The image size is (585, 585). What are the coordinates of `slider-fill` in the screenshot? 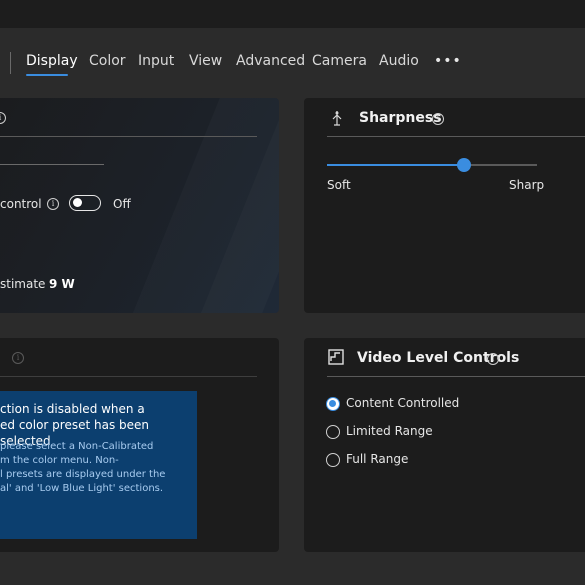 It's located at (395, 165).